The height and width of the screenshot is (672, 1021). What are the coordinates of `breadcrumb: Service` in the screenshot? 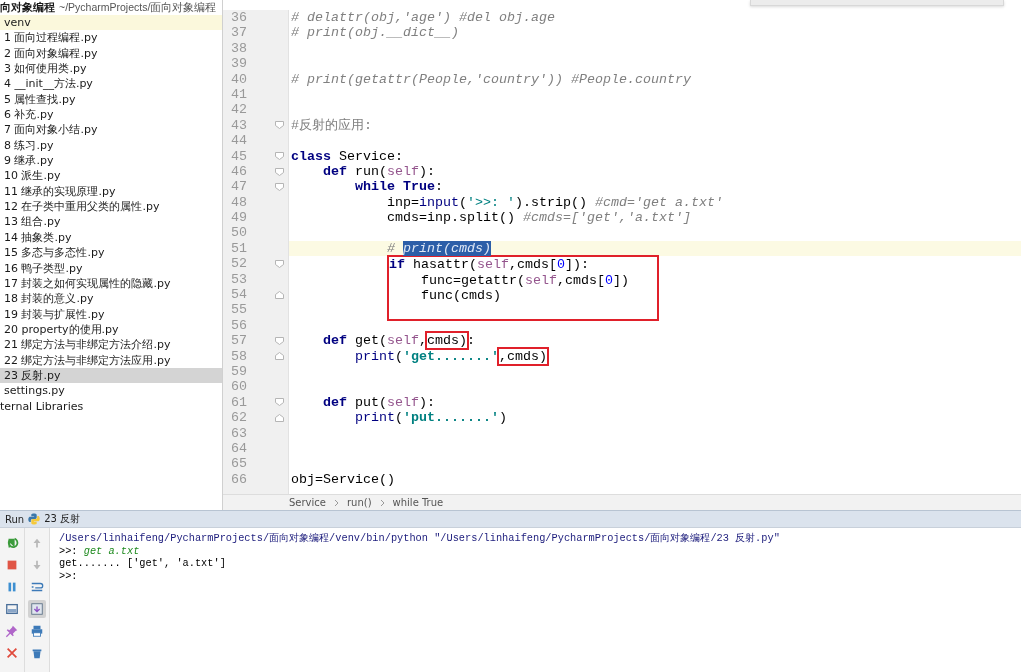 It's located at (307, 502).